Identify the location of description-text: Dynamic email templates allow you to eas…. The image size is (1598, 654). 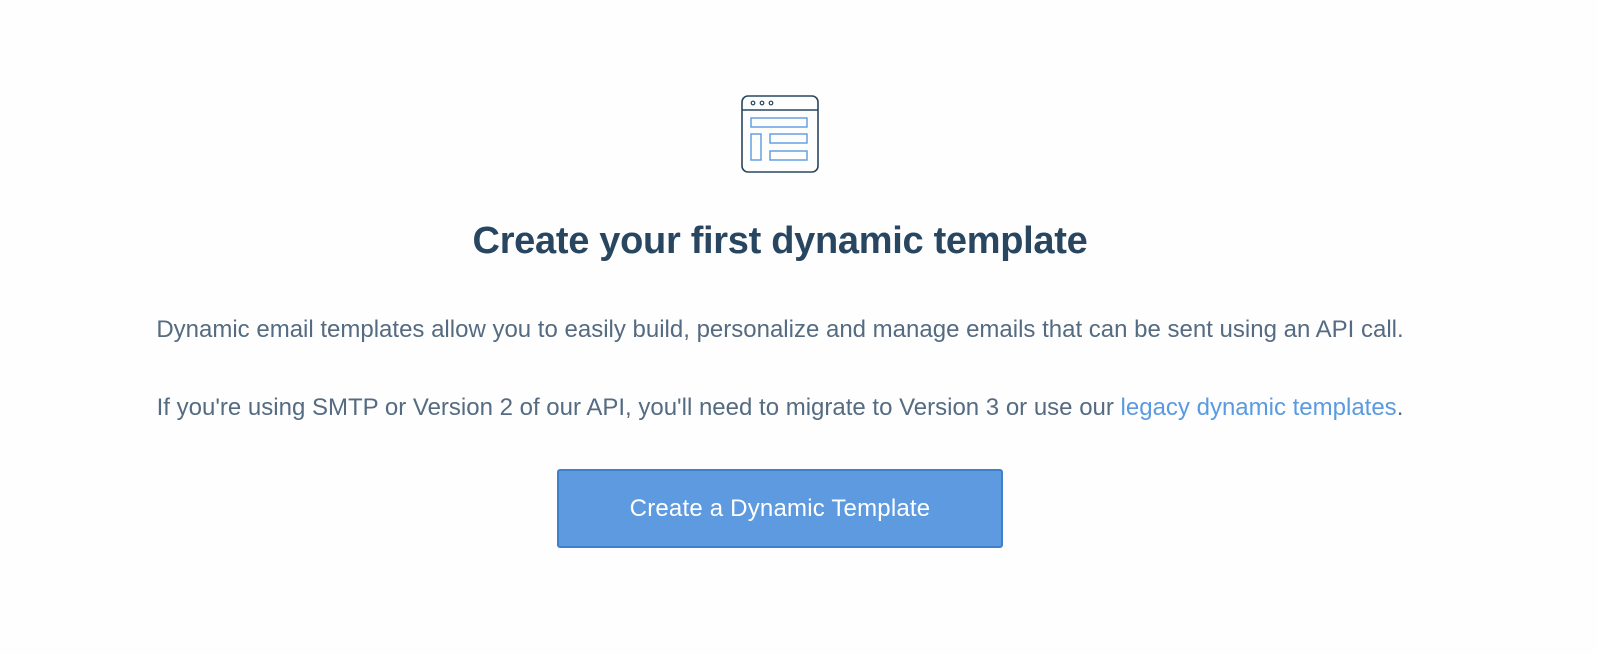
(780, 329).